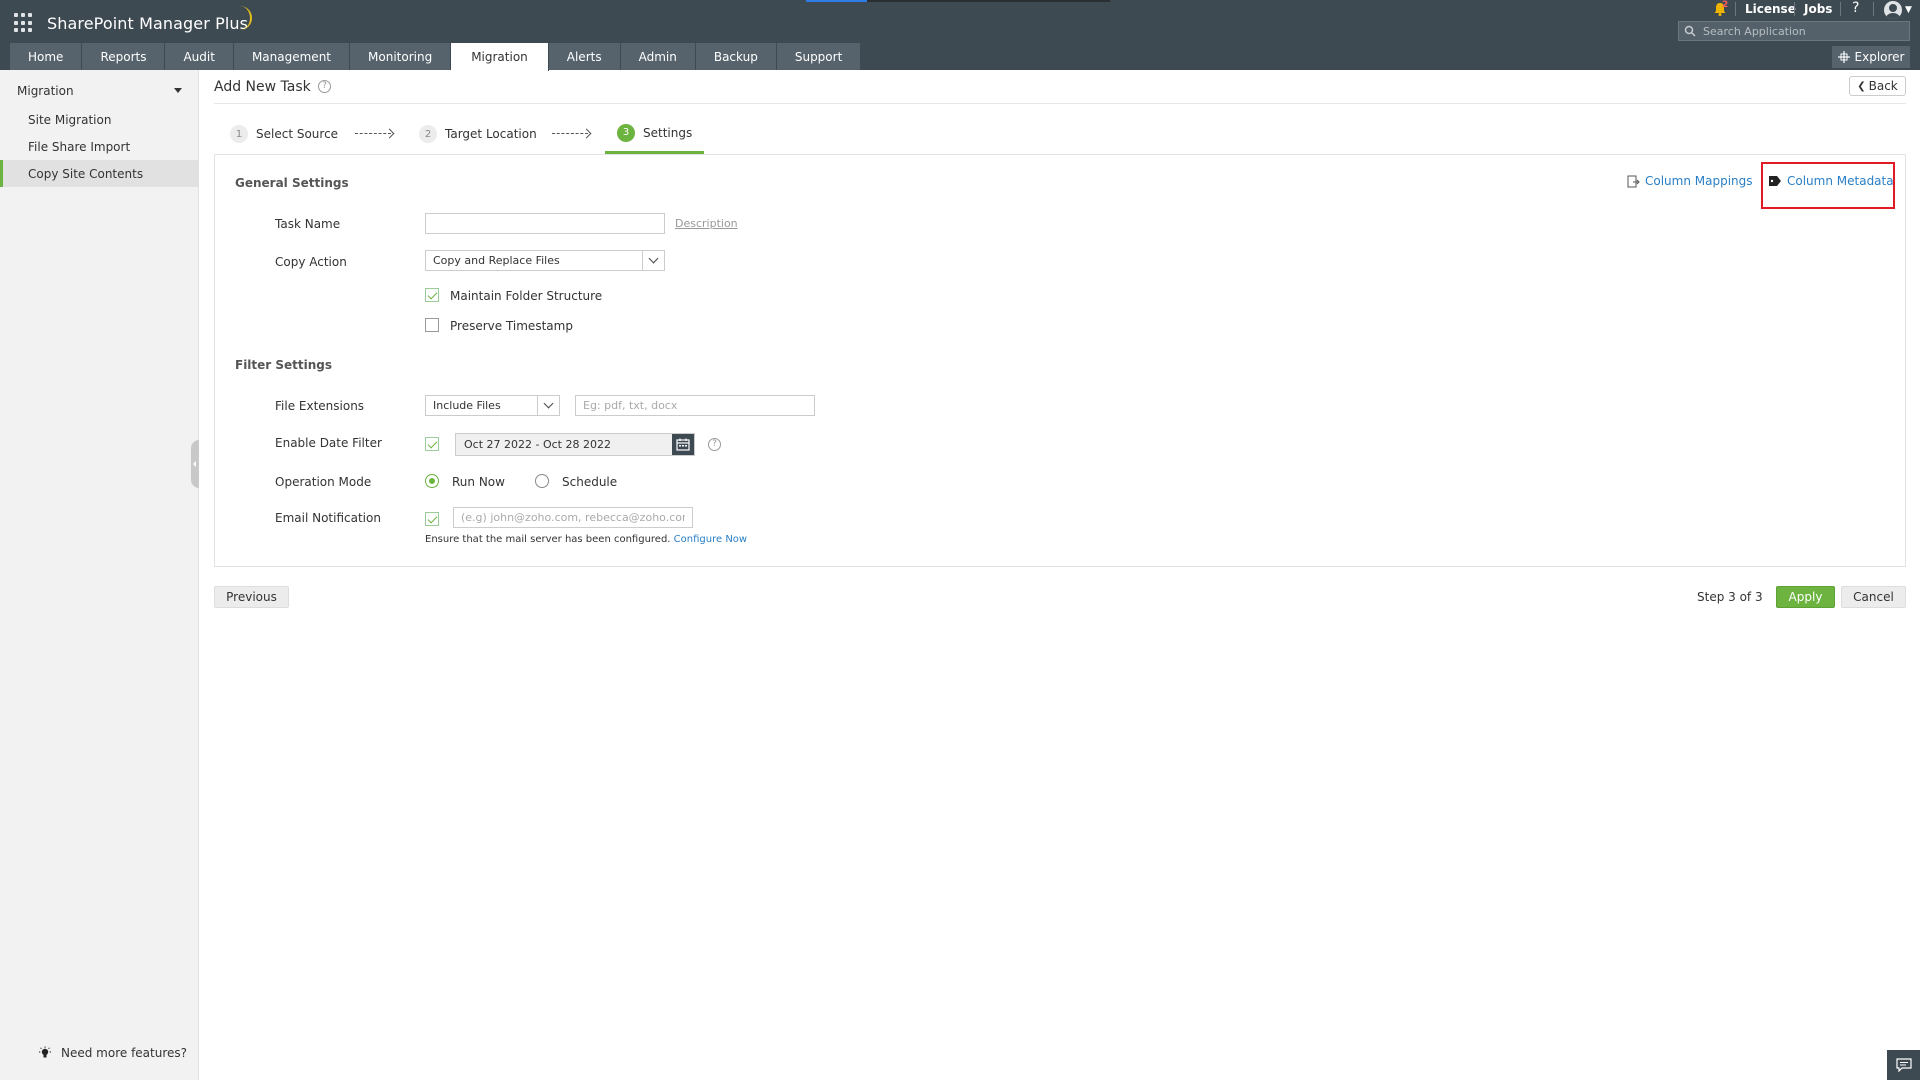  What do you see at coordinates (328, 443) in the screenshot?
I see `enable-date-filter-label: Enable Date Filter` at bounding box center [328, 443].